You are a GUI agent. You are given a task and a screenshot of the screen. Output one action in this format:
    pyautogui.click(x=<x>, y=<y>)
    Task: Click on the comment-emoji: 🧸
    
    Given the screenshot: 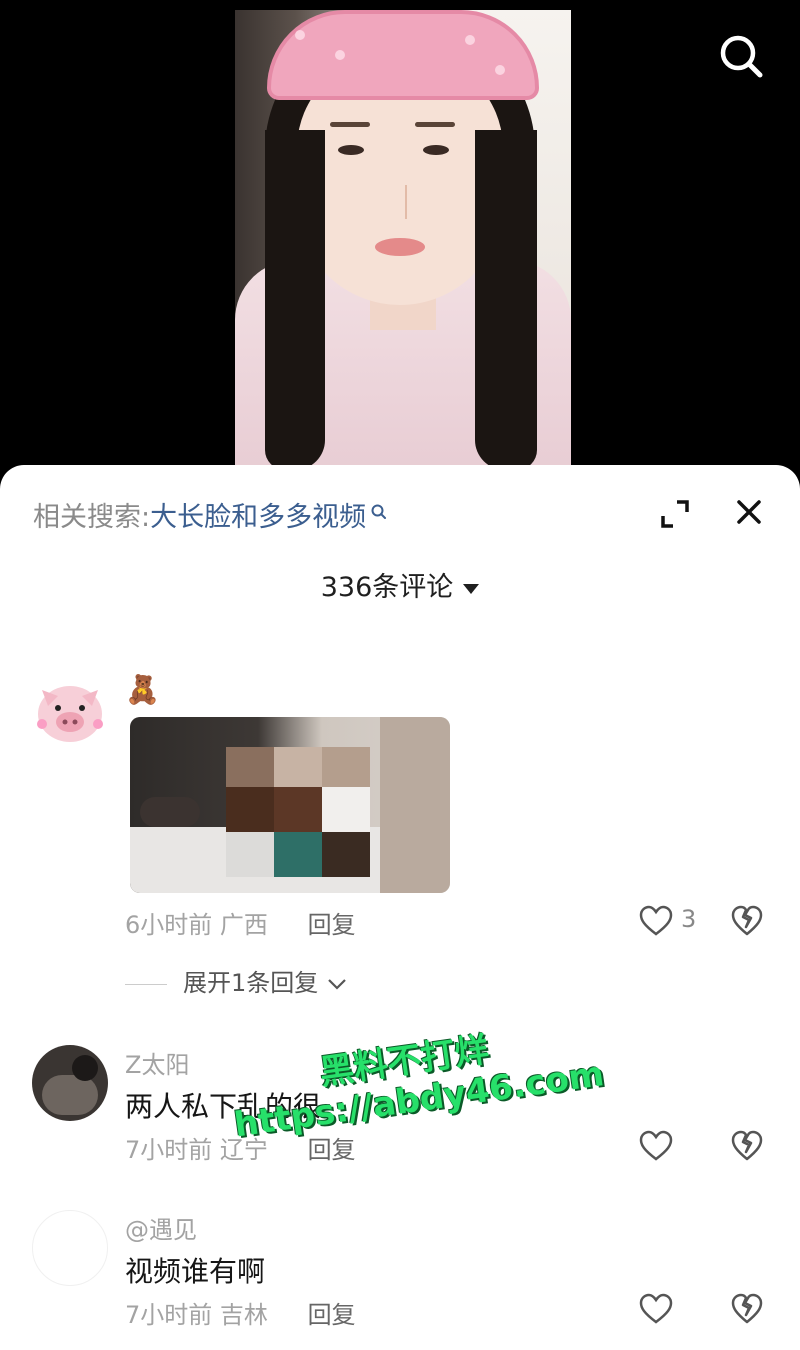 What is the action you would take?
    pyautogui.click(x=142, y=689)
    